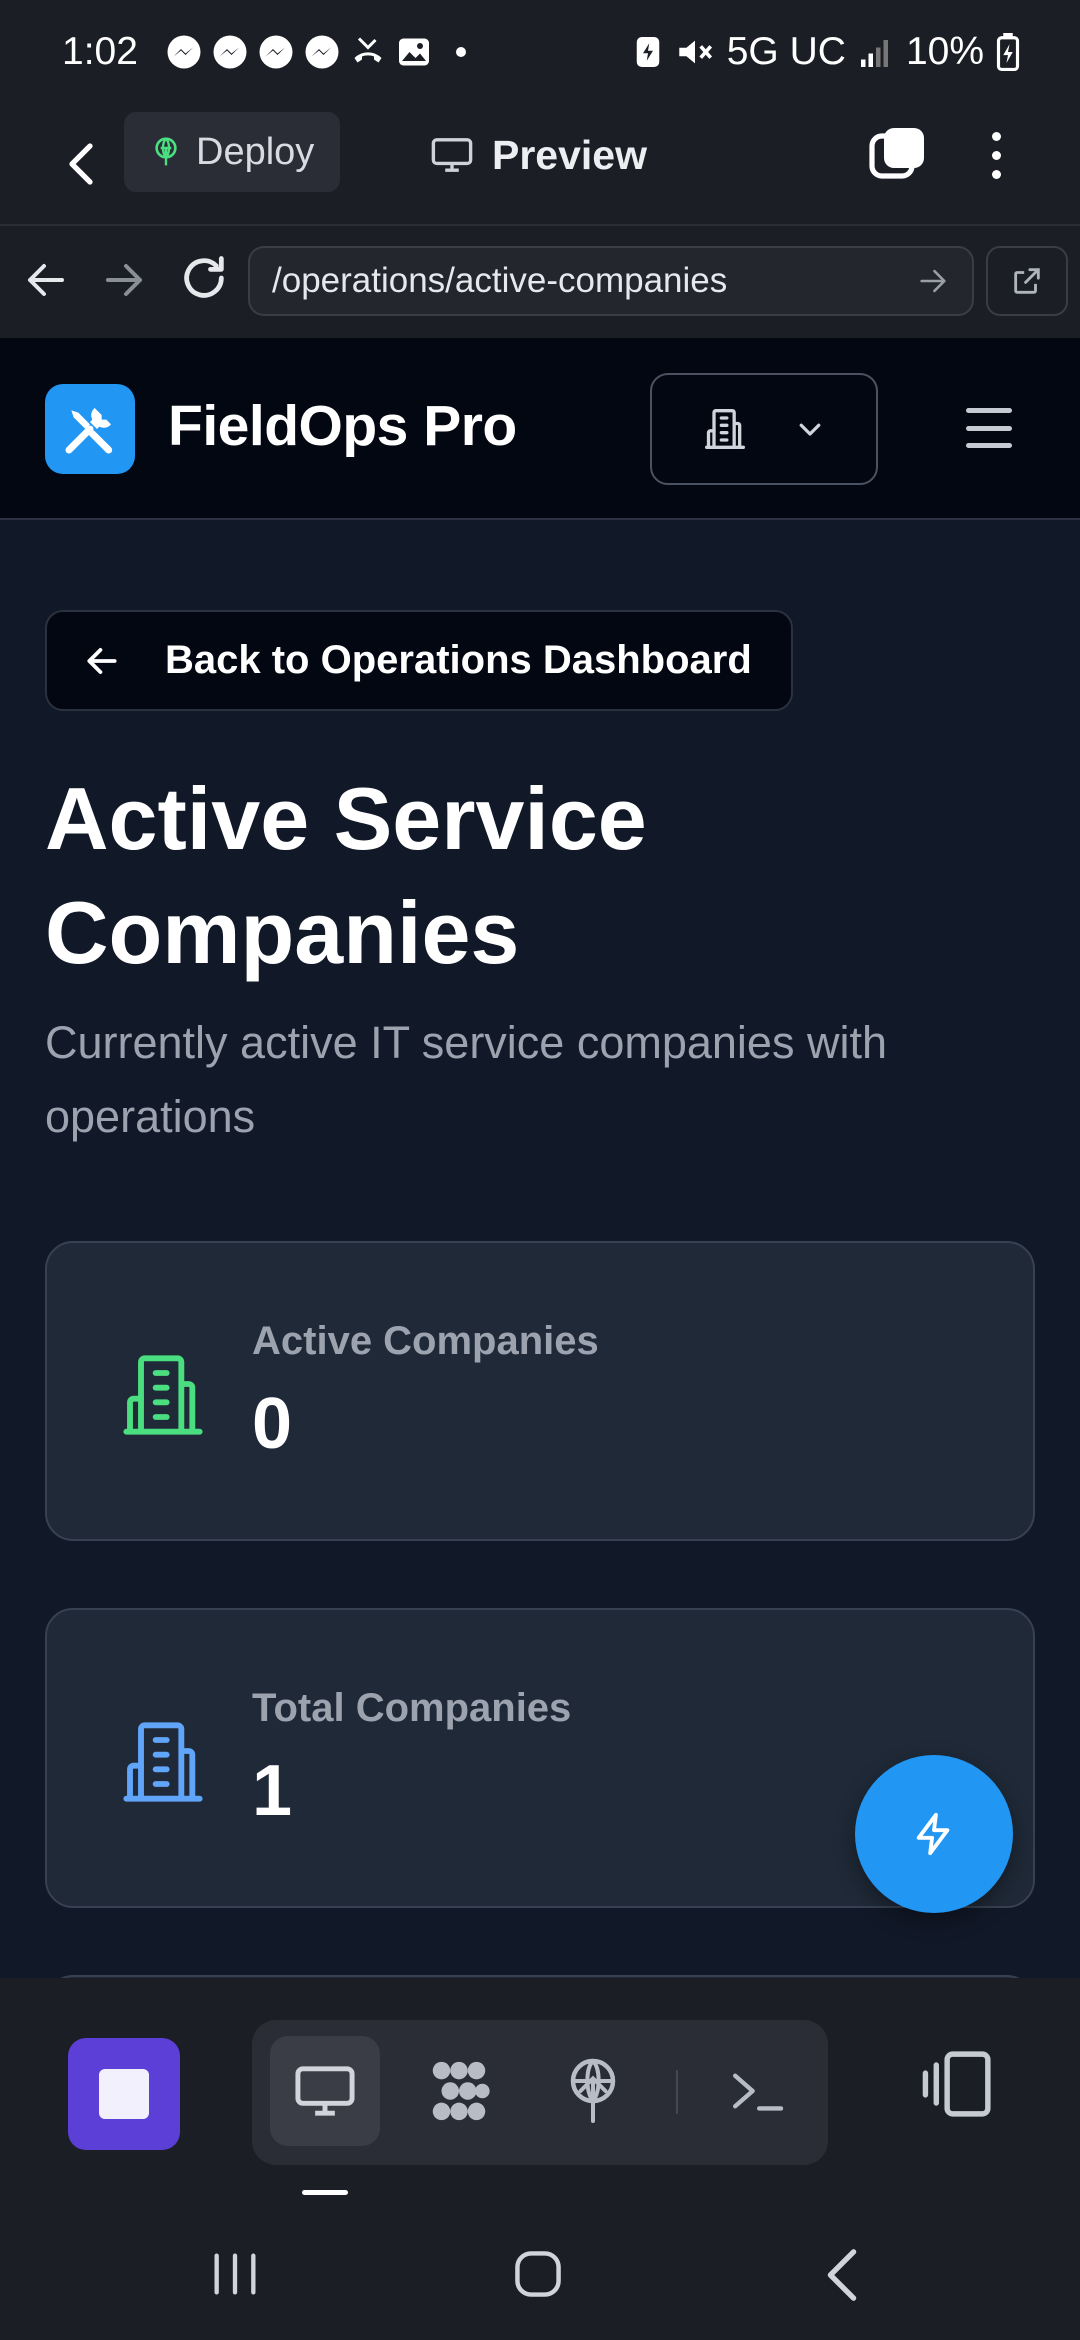  I want to click on close-preview-button, so click(81, 164).